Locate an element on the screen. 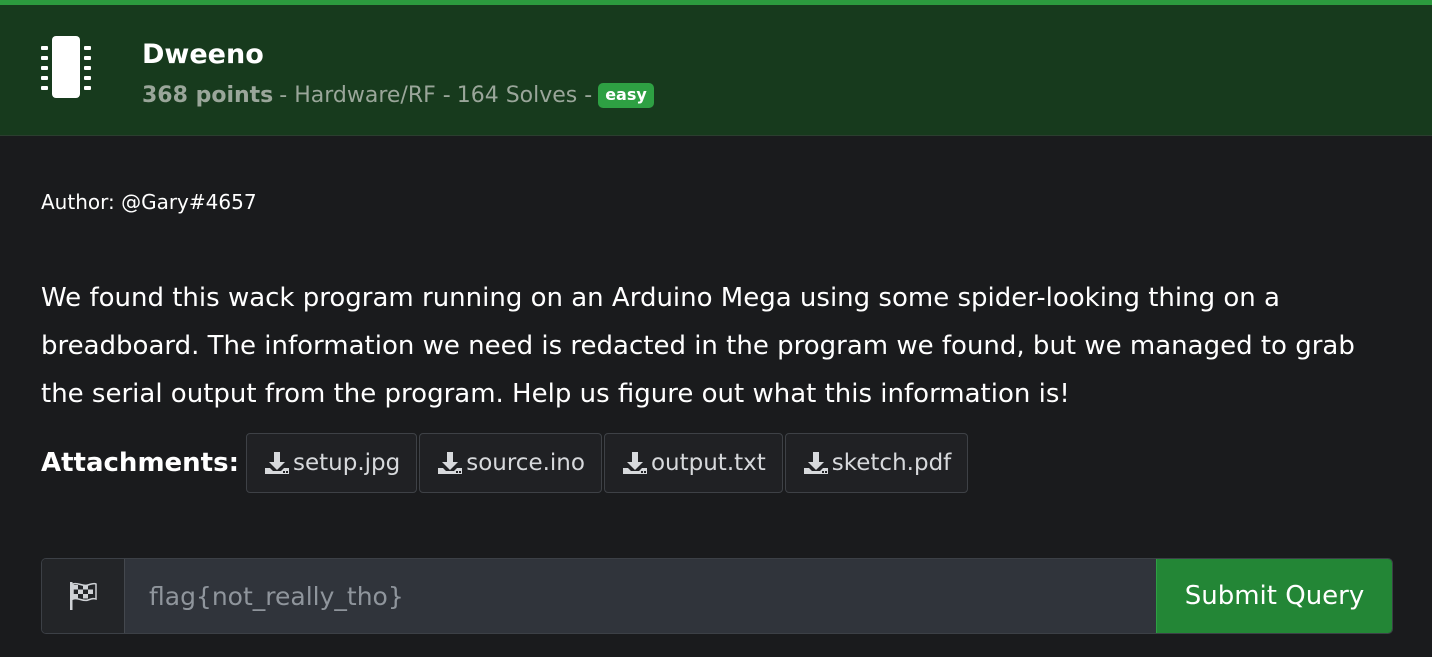 Image resolution: width=1432 pixels, height=657 pixels. attachment-label: setup.jpg is located at coordinates (346, 463).